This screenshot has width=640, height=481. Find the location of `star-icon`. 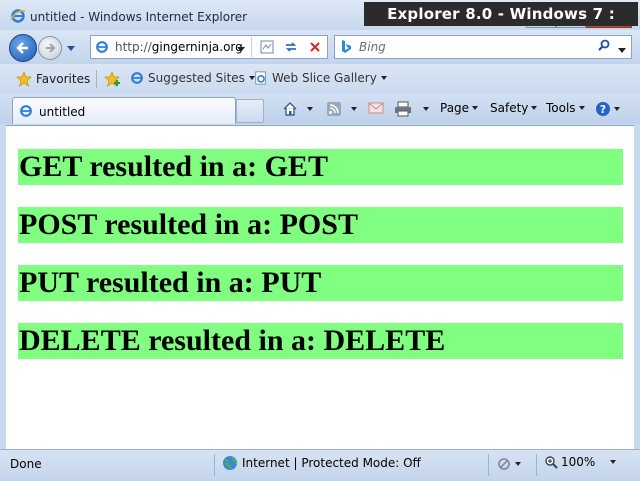

star-icon is located at coordinates (24, 79).